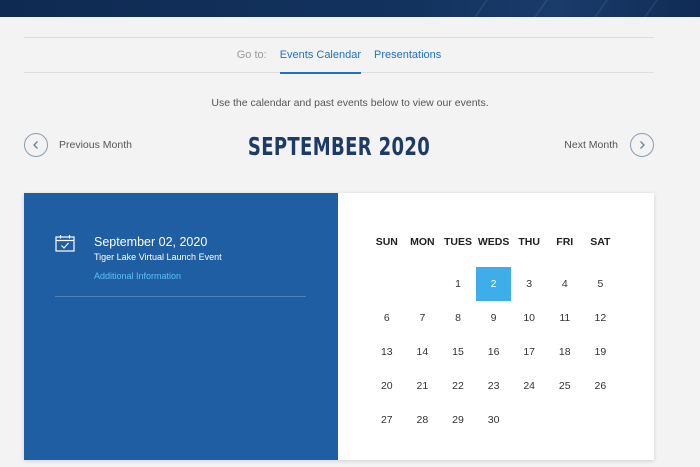 This screenshot has height=467, width=700. Describe the element at coordinates (407, 55) in the screenshot. I see `presentations-link: Presentations` at that location.